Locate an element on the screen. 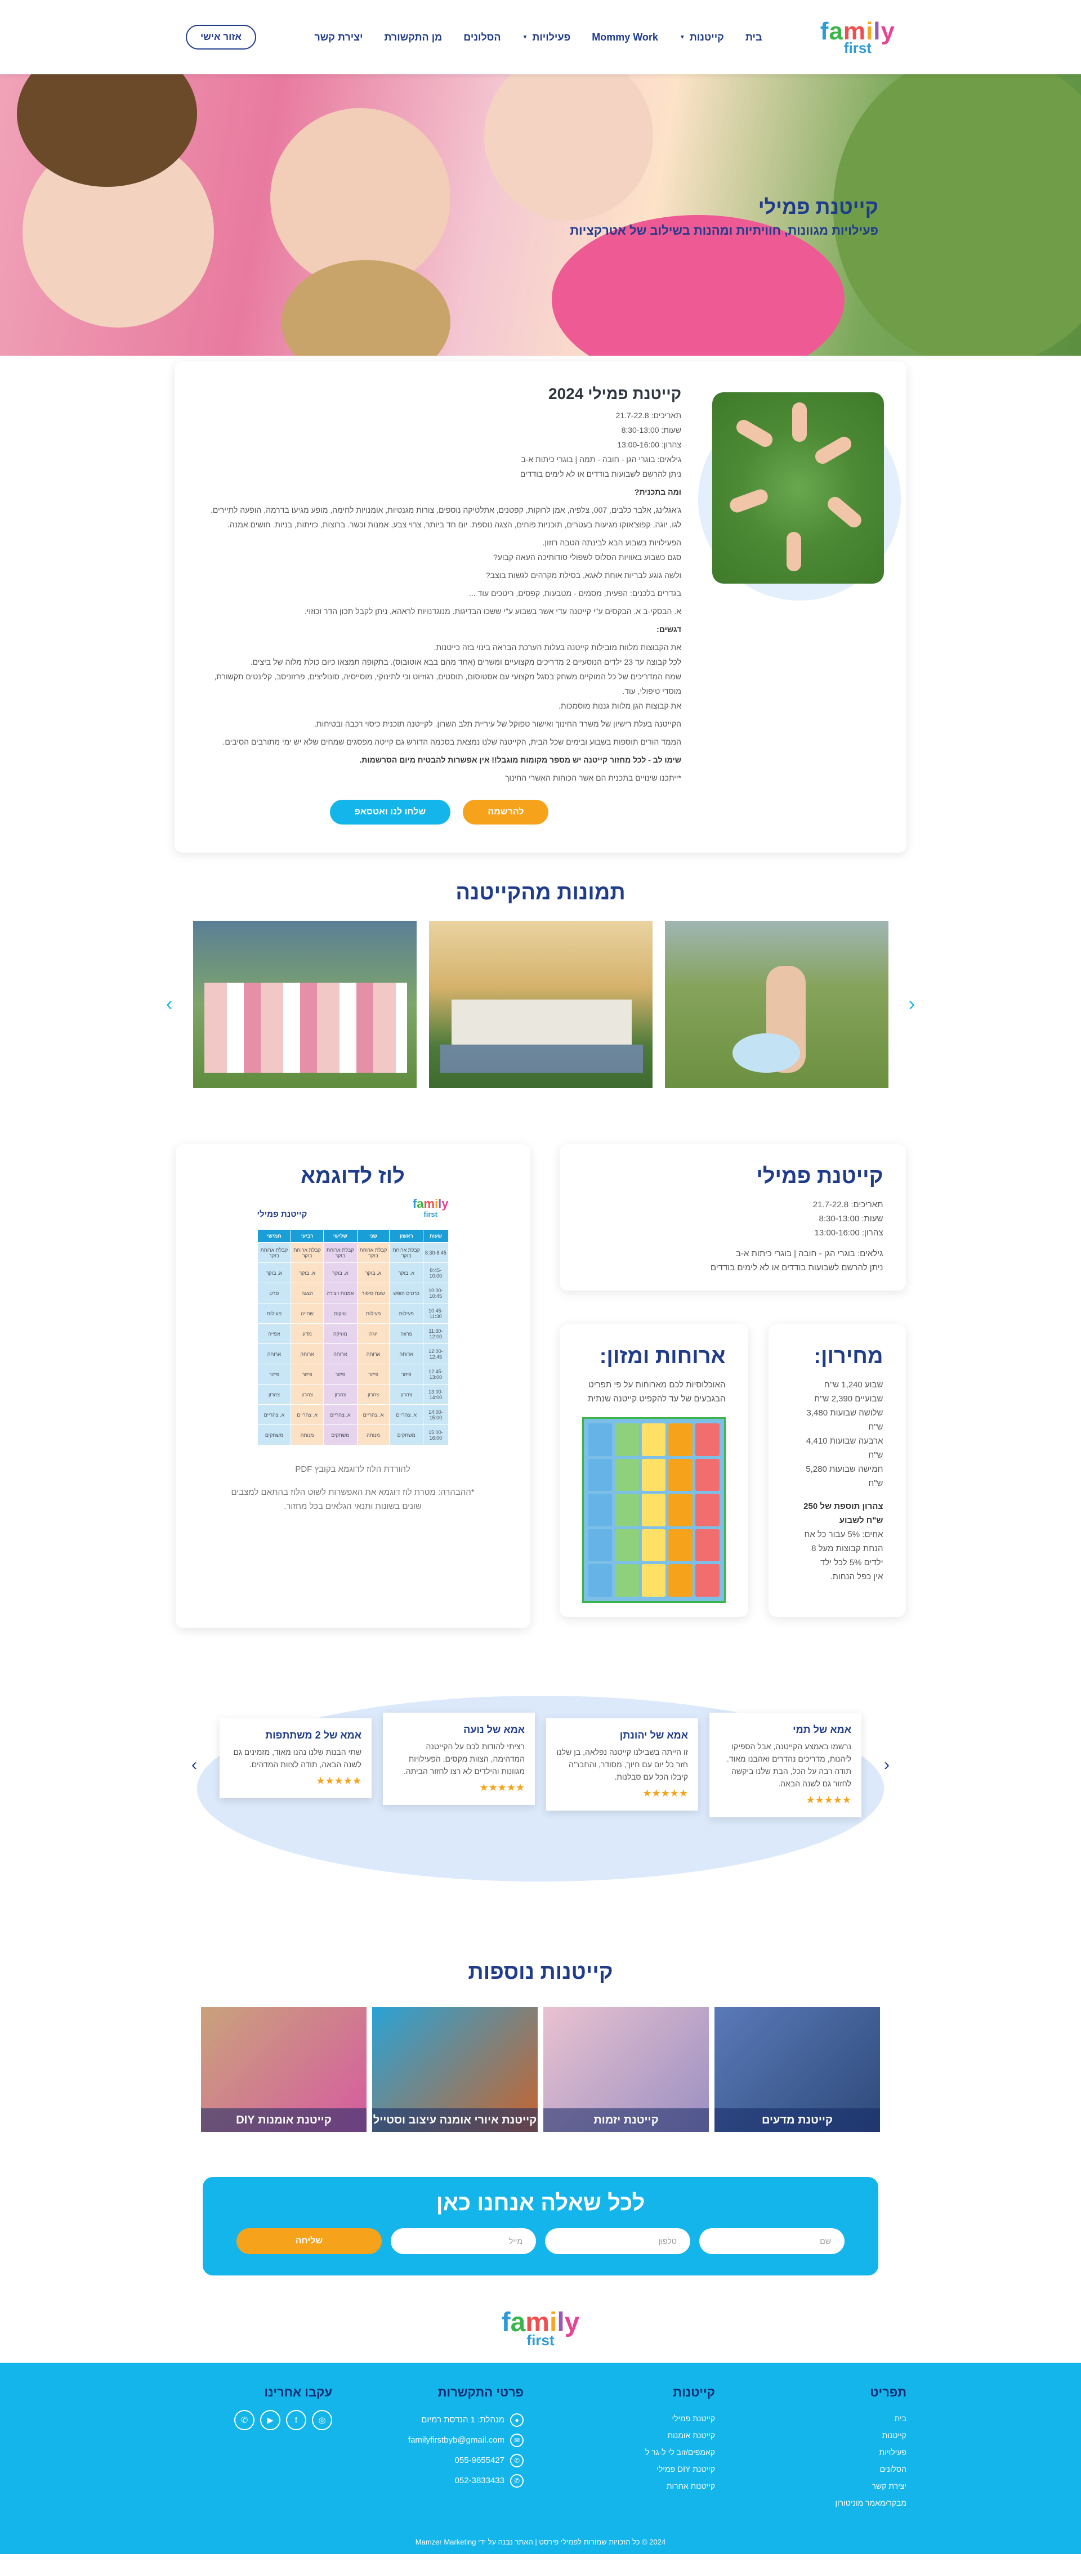 This screenshot has width=1081, height=2576. nav-item: מן התקשורת is located at coordinates (414, 37).